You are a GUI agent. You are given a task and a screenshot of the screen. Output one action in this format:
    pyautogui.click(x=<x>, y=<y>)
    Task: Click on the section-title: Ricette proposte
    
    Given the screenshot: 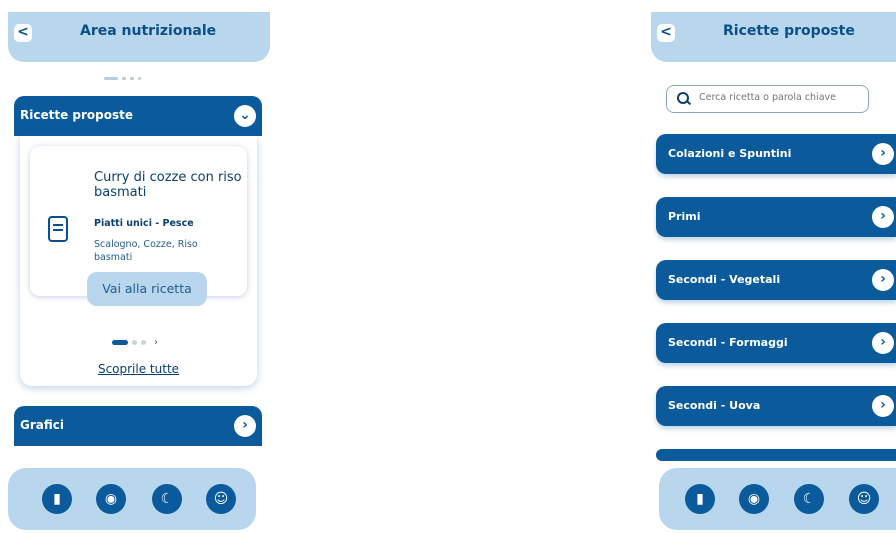 What is the action you would take?
    pyautogui.click(x=76, y=115)
    